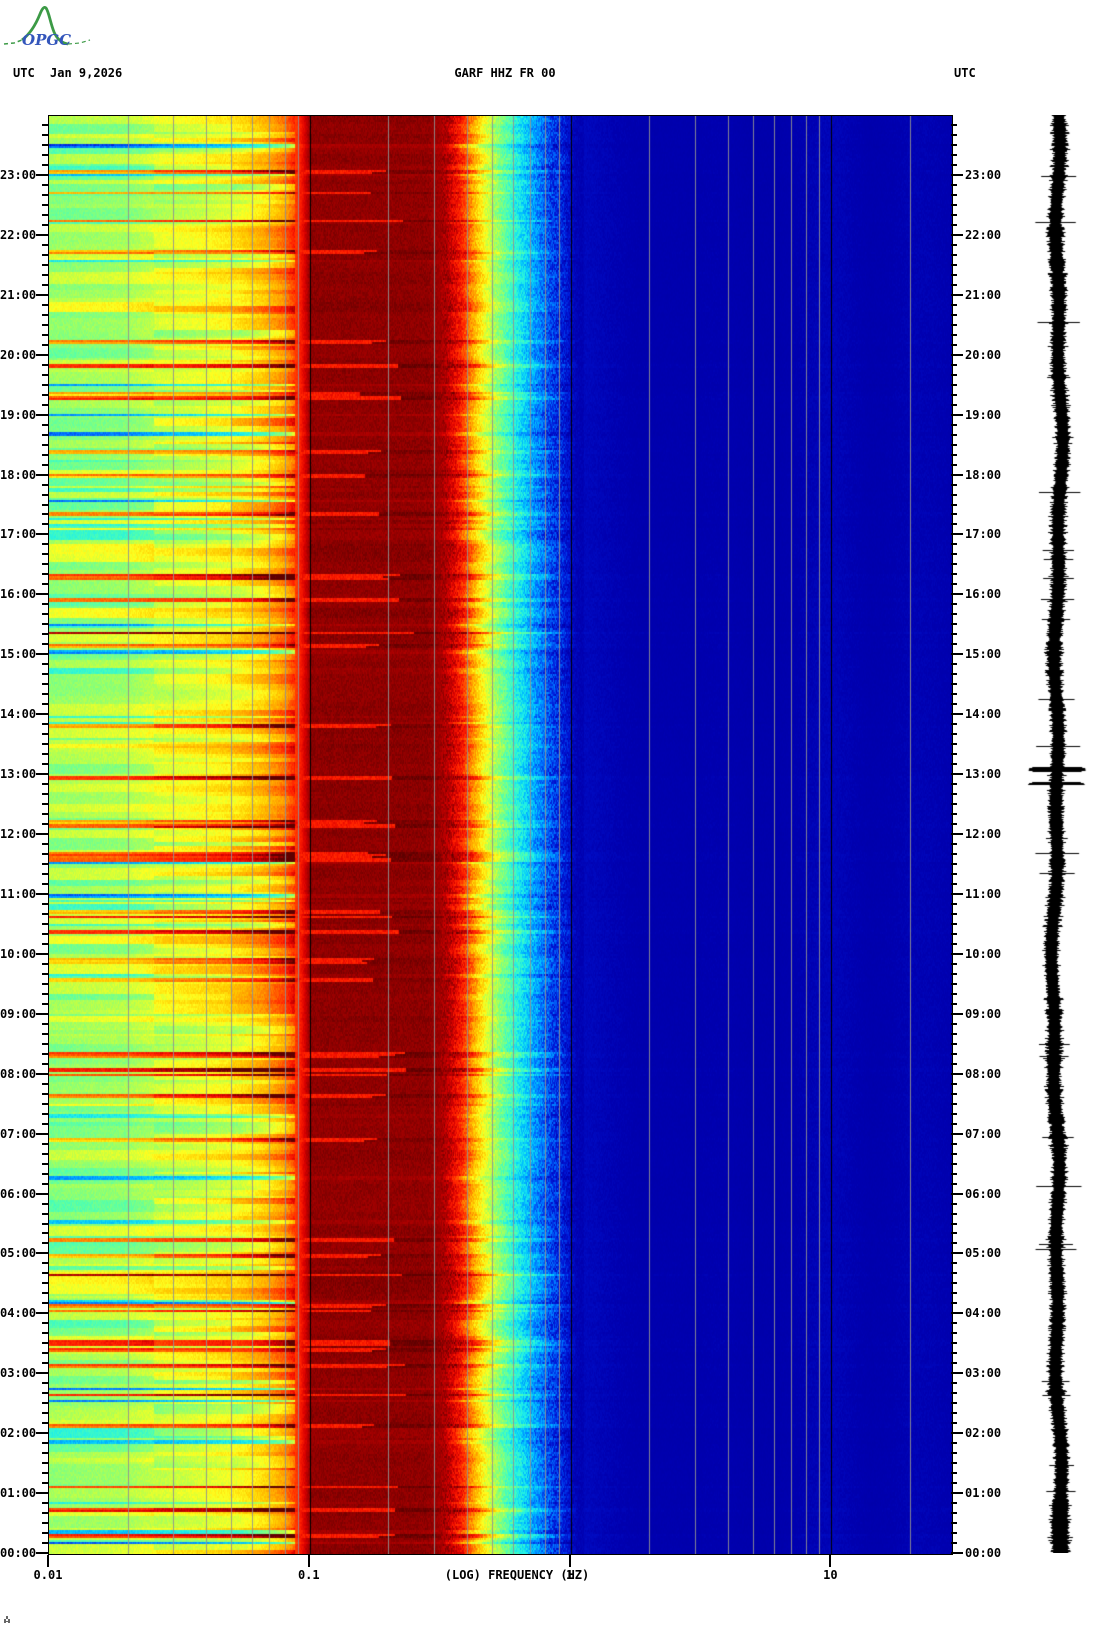  What do you see at coordinates (18, 1073) in the screenshot?
I see `y-tick-label: 08:00` at bounding box center [18, 1073].